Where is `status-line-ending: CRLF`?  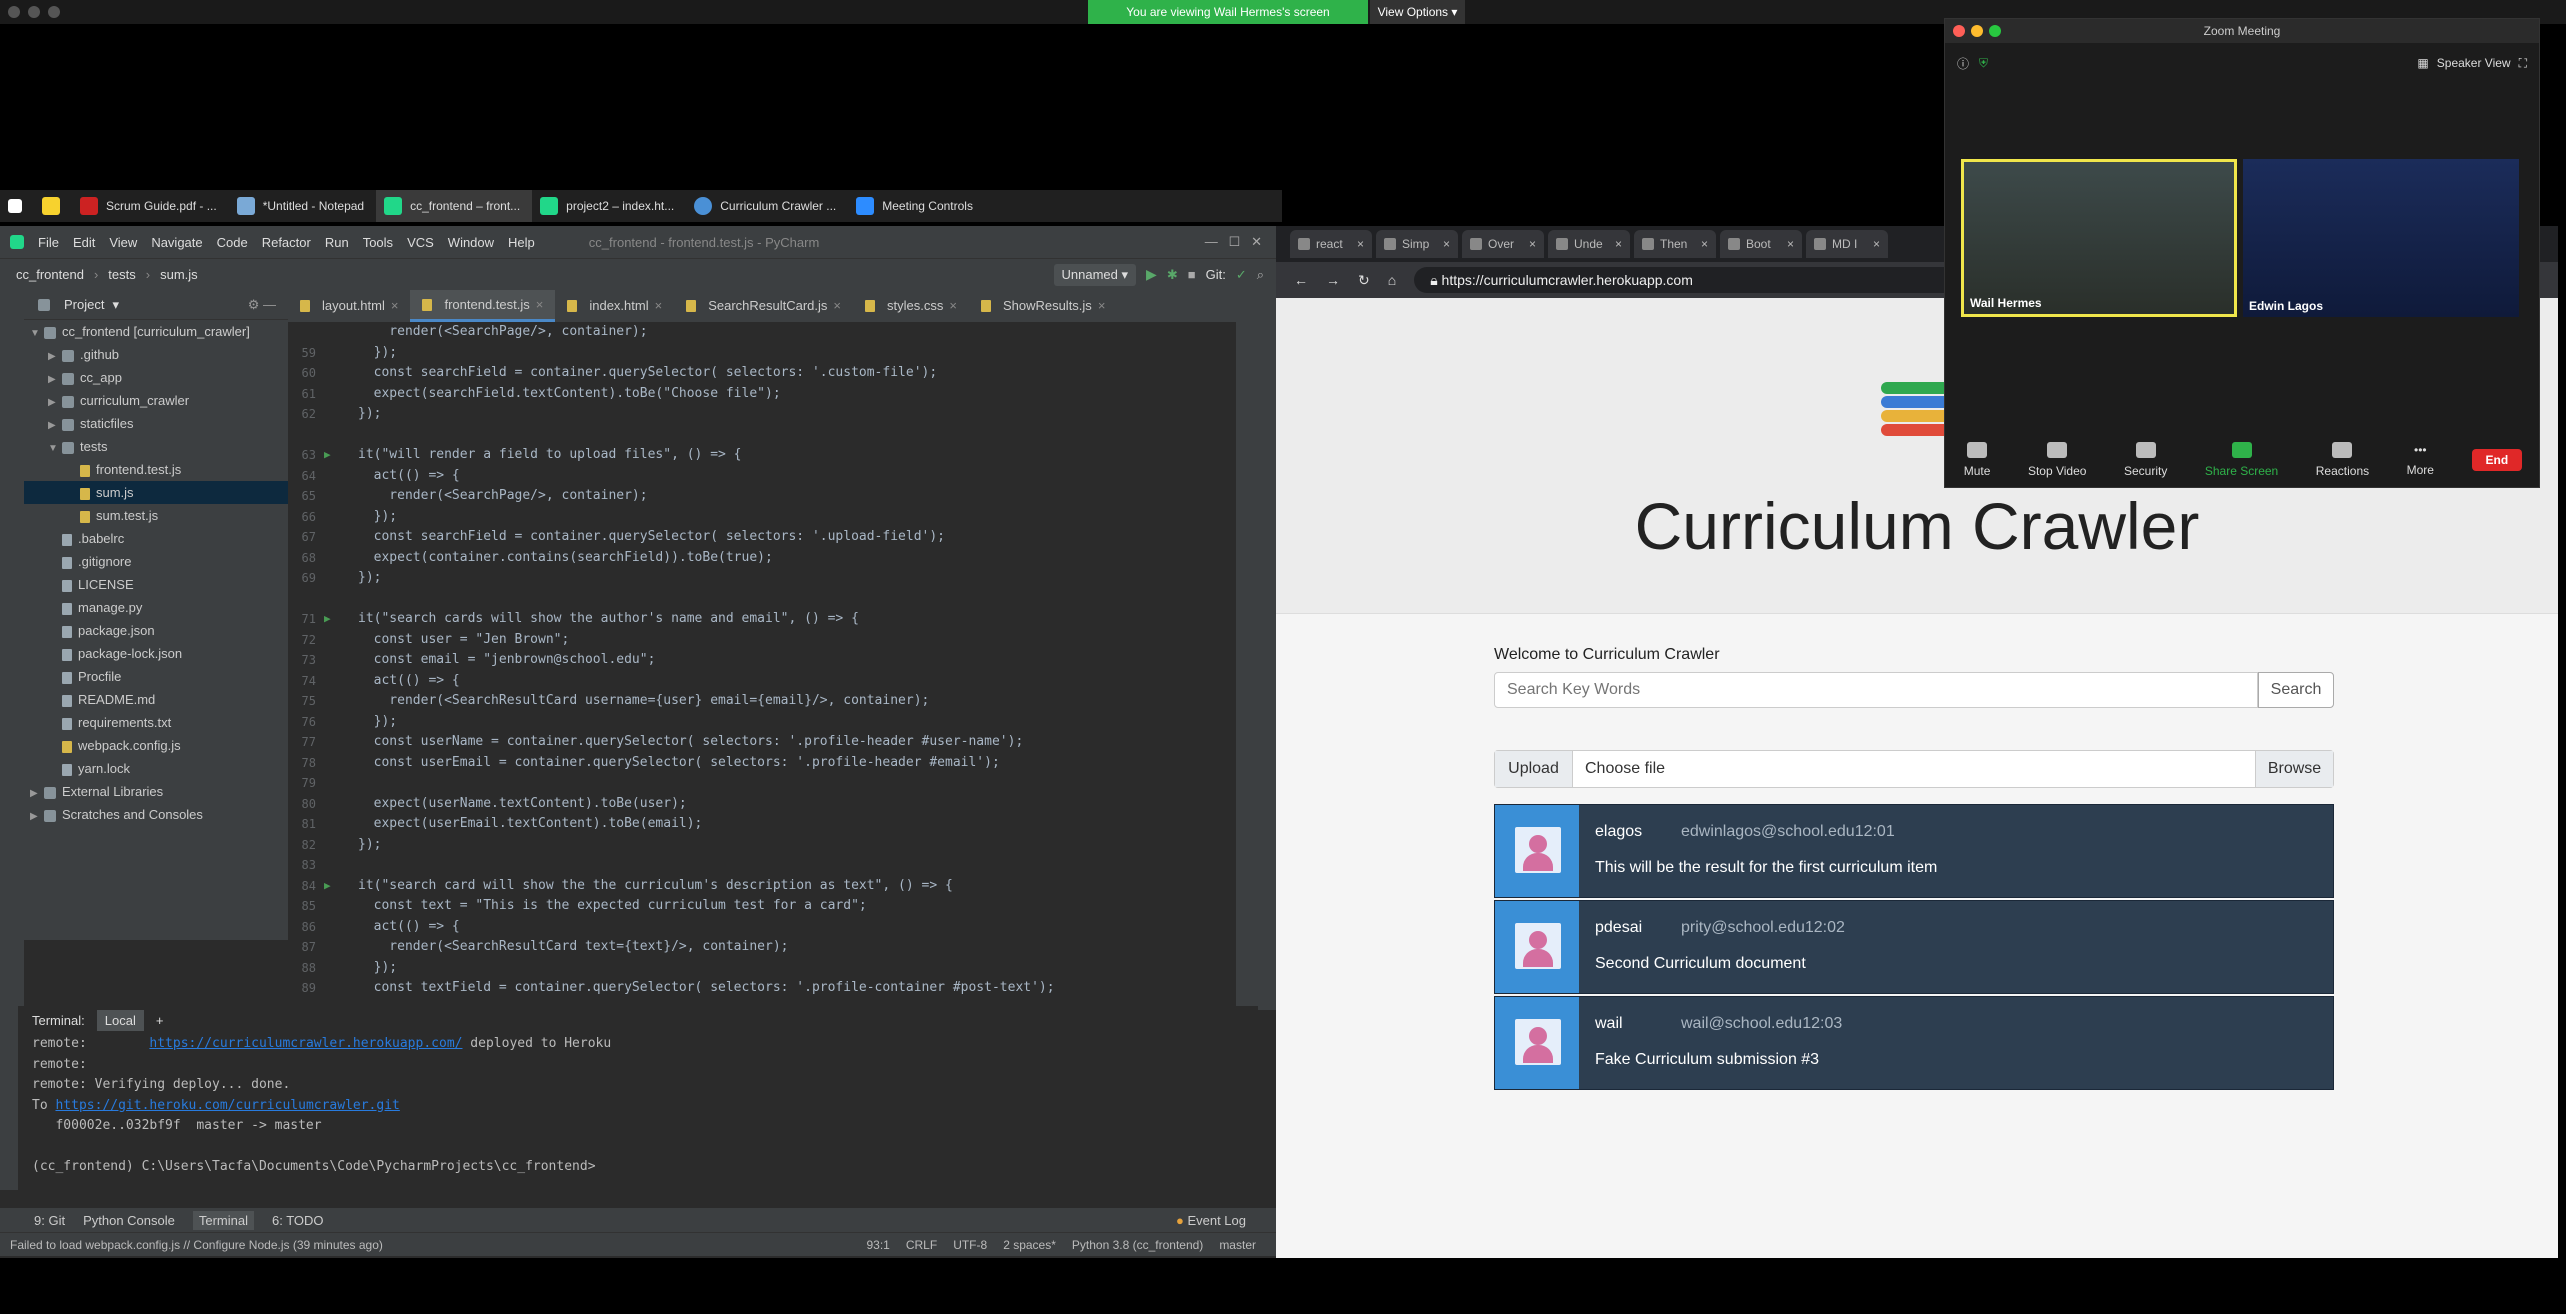
status-line-ending: CRLF is located at coordinates (921, 1245).